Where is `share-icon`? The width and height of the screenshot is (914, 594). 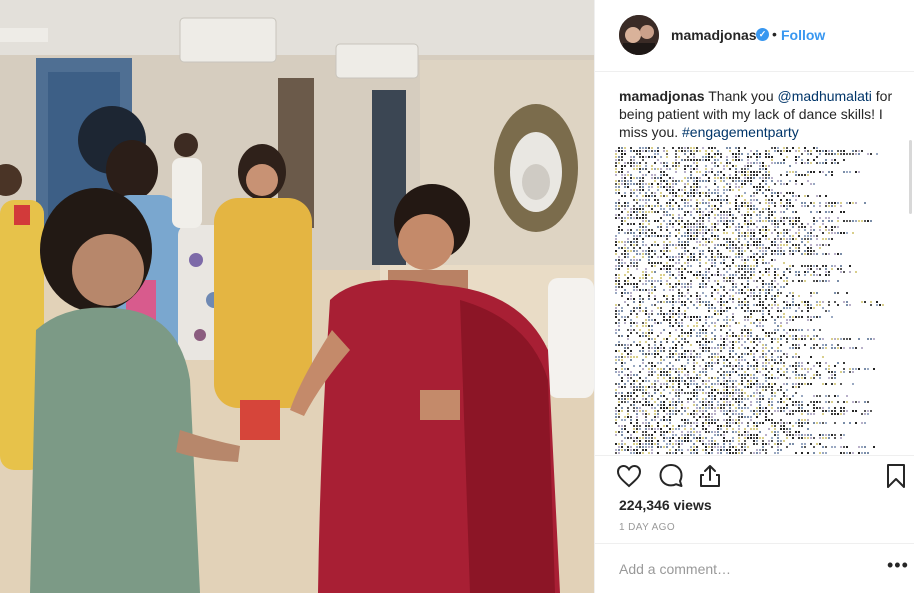 share-icon is located at coordinates (710, 476).